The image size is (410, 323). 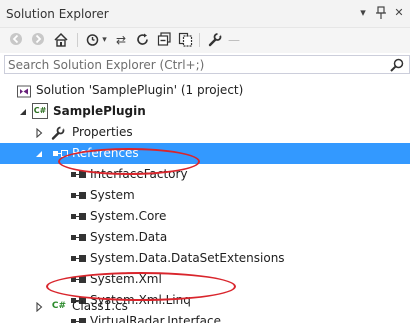 I want to click on csharp-project-icon: C#, so click(x=40, y=111).